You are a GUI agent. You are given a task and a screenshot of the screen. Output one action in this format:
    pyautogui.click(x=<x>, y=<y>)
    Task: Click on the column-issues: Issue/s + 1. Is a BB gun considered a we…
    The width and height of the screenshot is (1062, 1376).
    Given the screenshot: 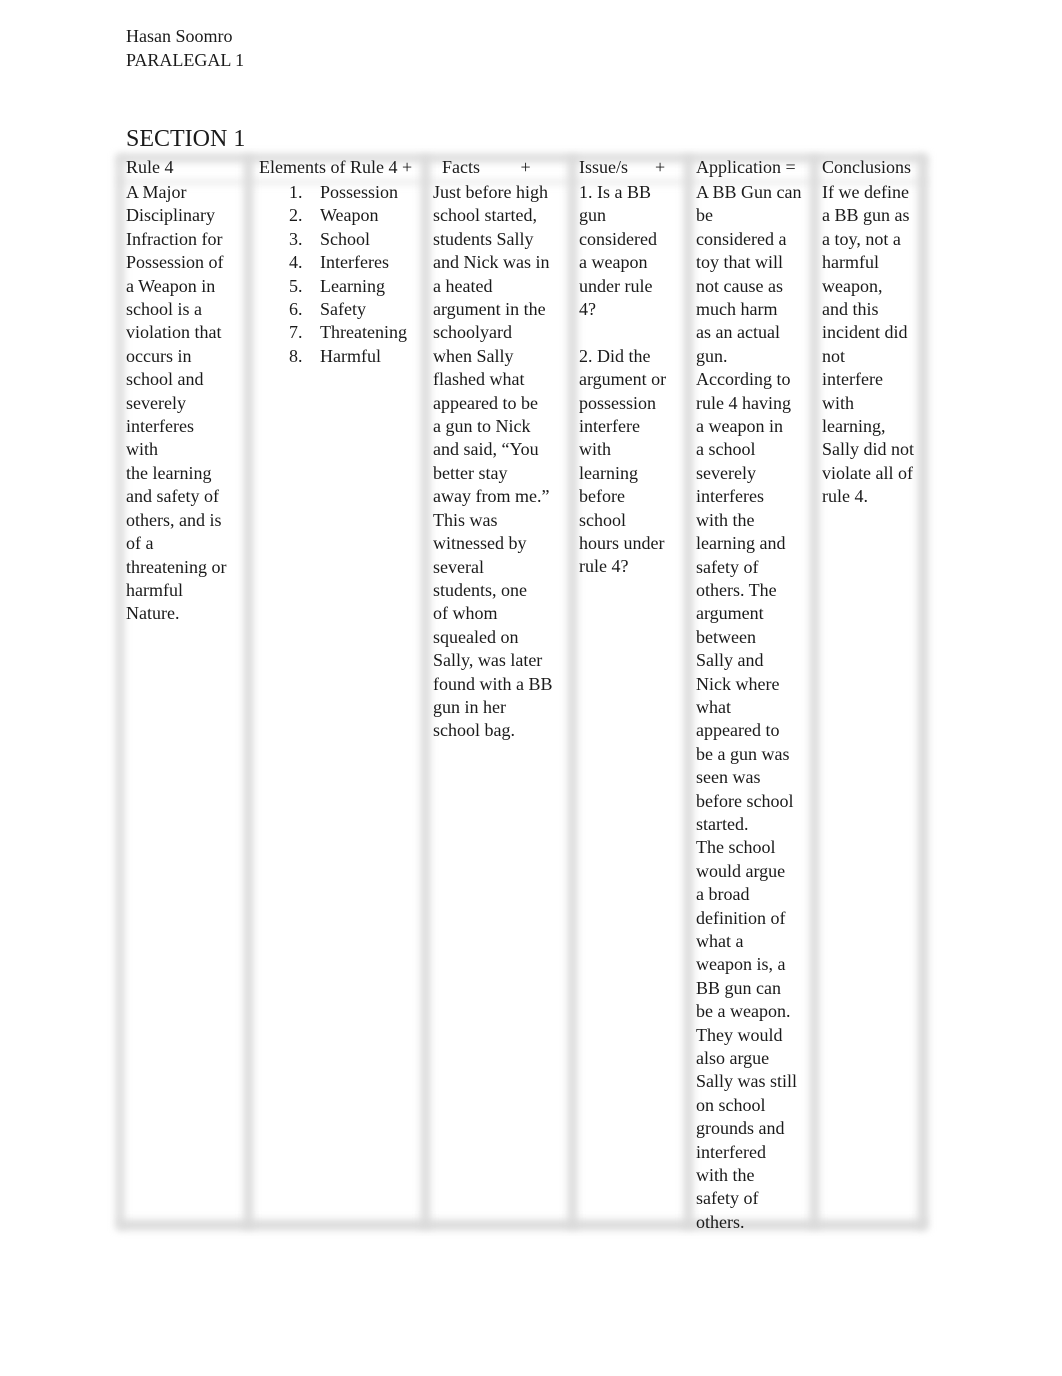 What is the action you would take?
    pyautogui.click(x=634, y=367)
    